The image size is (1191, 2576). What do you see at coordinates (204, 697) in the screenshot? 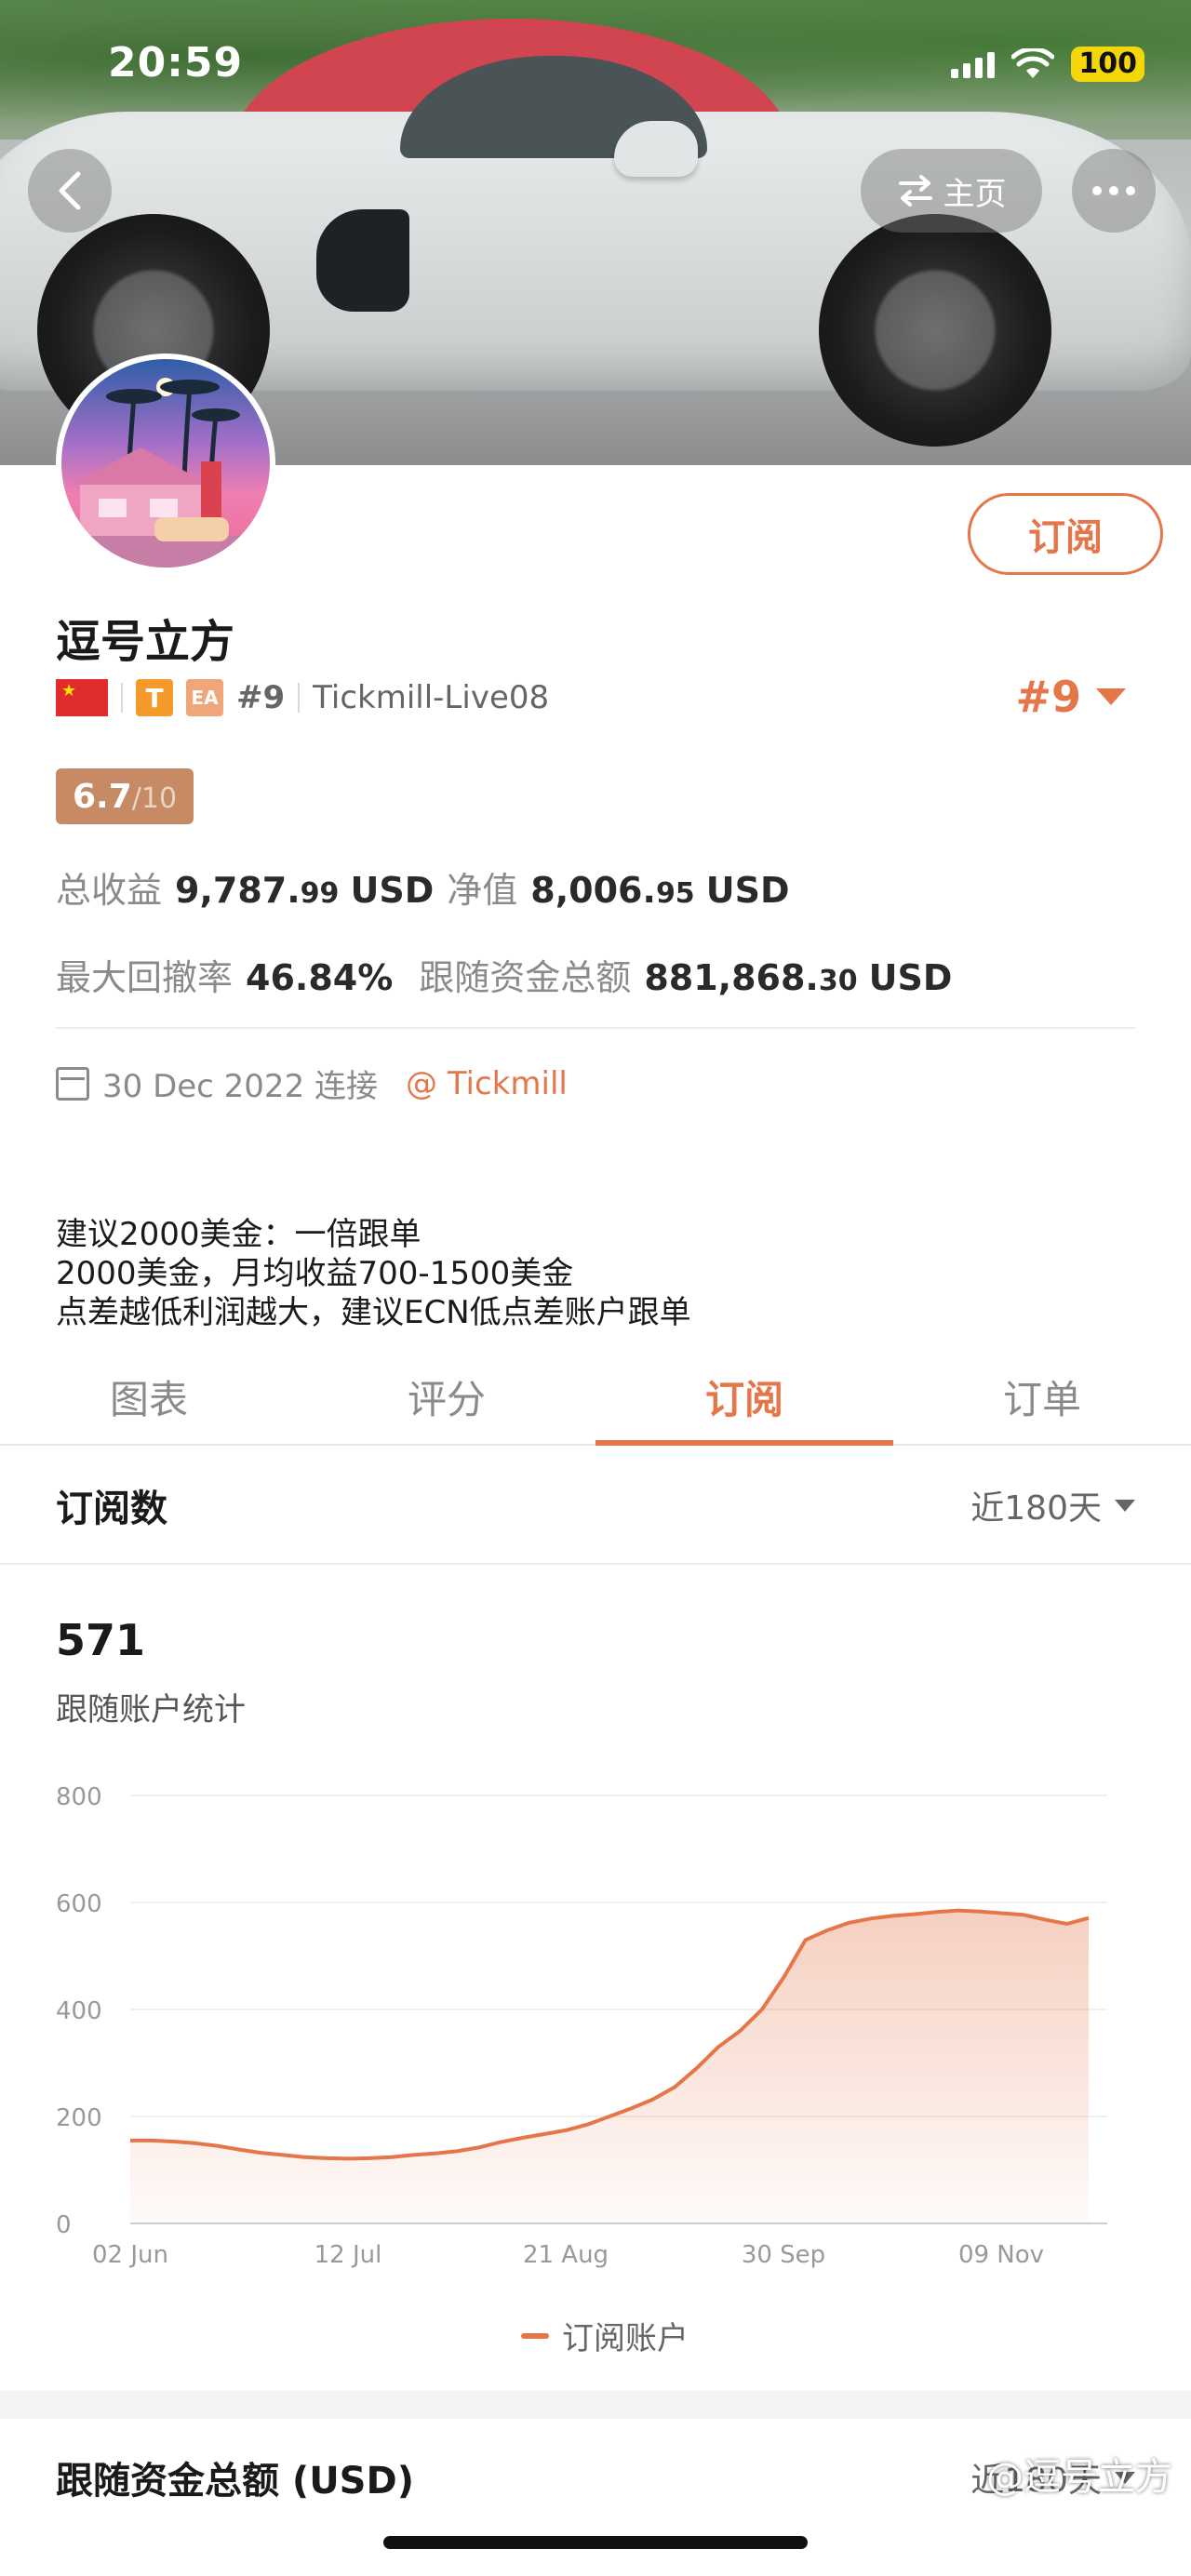
I see `tag-ea-badge: EA` at bounding box center [204, 697].